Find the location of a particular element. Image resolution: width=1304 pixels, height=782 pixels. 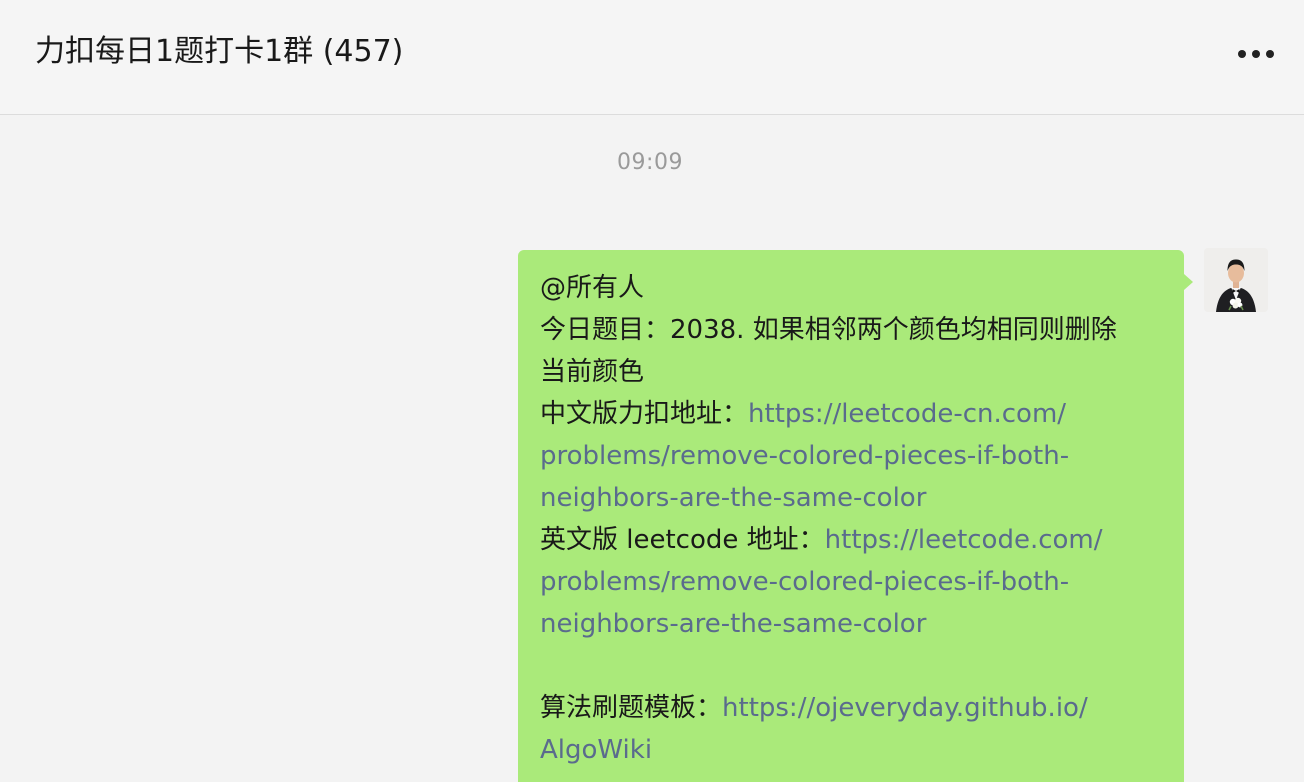

message-line: 算法刷题模板：https://ojeveryday.github.io/ is located at coordinates (855, 708).